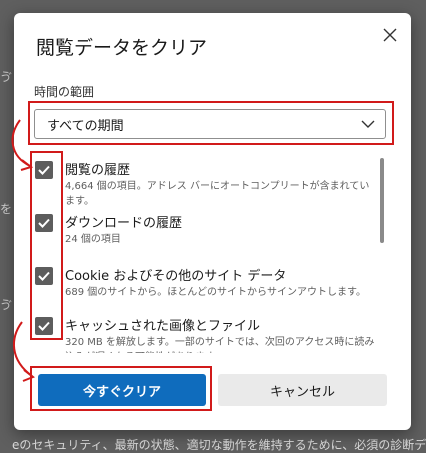  I want to click on item-title: Cookie およびその他のサイト データ, so click(176, 276).